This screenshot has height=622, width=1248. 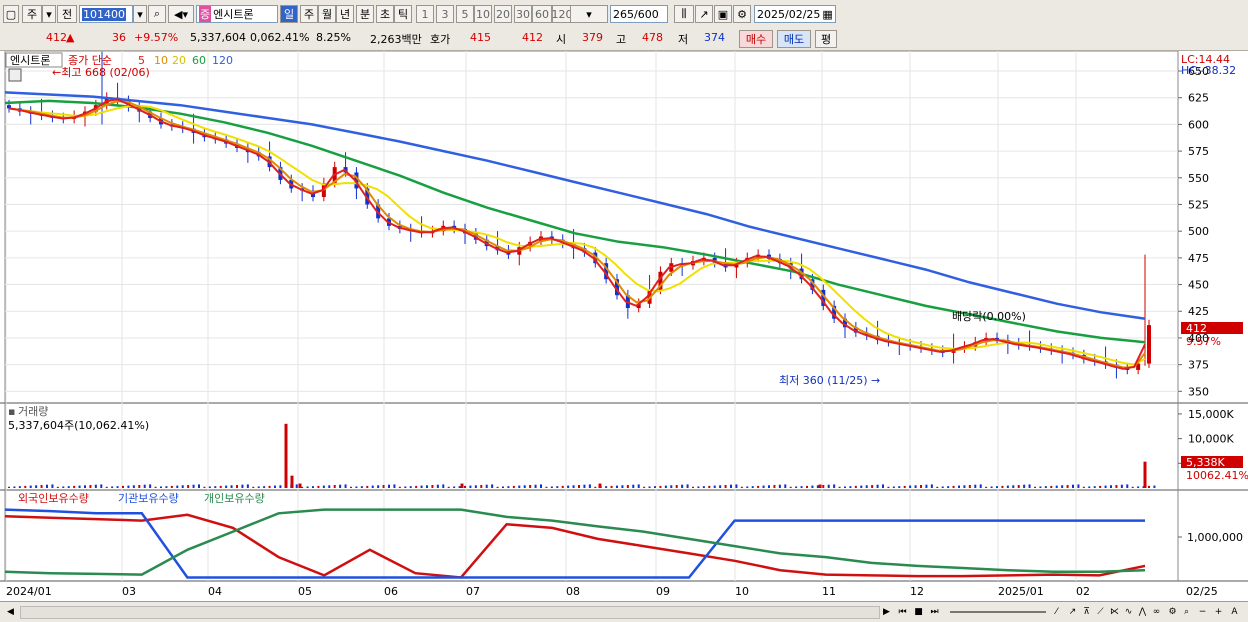 What do you see at coordinates (1156, 611) in the screenshot?
I see `link-icon: ∞` at bounding box center [1156, 611].